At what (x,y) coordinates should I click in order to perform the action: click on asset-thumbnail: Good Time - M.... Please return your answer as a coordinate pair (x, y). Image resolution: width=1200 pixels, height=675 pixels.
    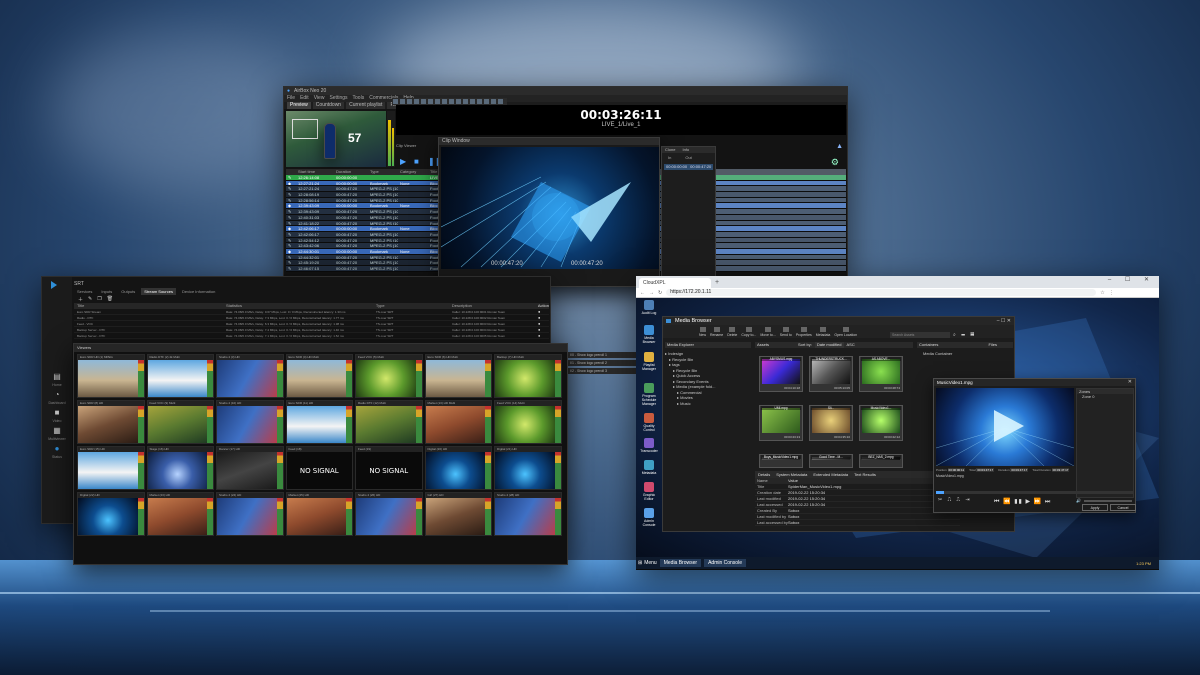
    Looking at the image, I should click on (831, 461).